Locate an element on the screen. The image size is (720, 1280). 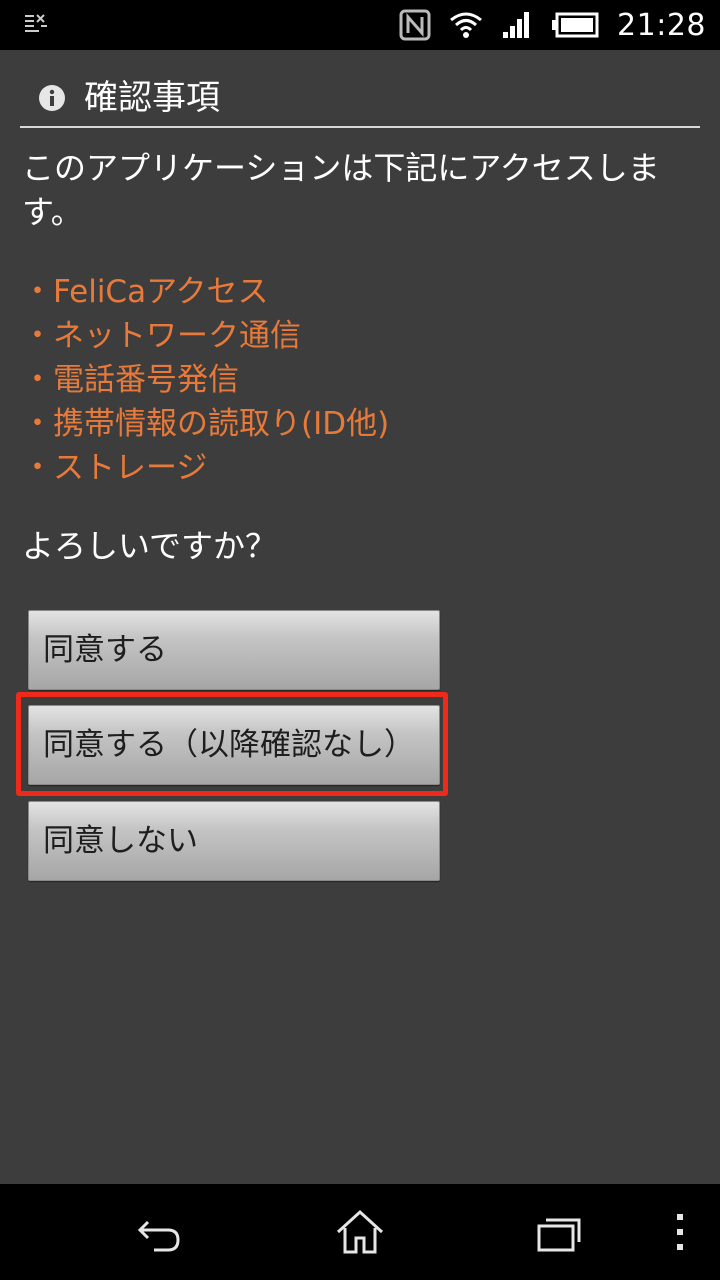
confirm-question: よろしいですか？ is located at coordinates (150, 546).